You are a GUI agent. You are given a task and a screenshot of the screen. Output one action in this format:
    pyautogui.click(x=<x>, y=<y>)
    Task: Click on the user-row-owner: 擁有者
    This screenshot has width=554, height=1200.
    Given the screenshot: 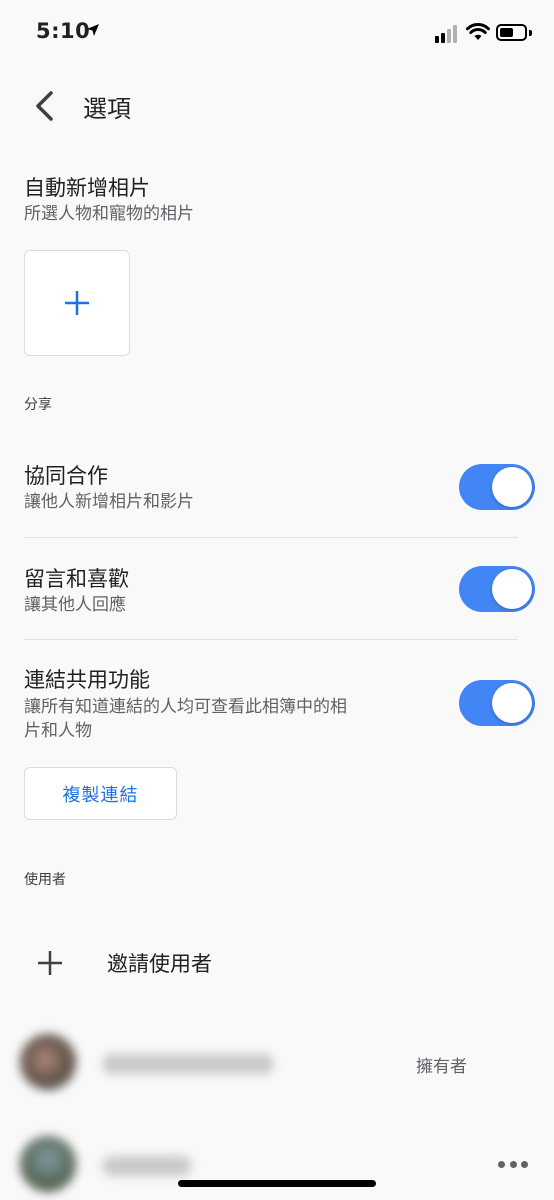 What is the action you would take?
    pyautogui.click(x=277, y=1062)
    